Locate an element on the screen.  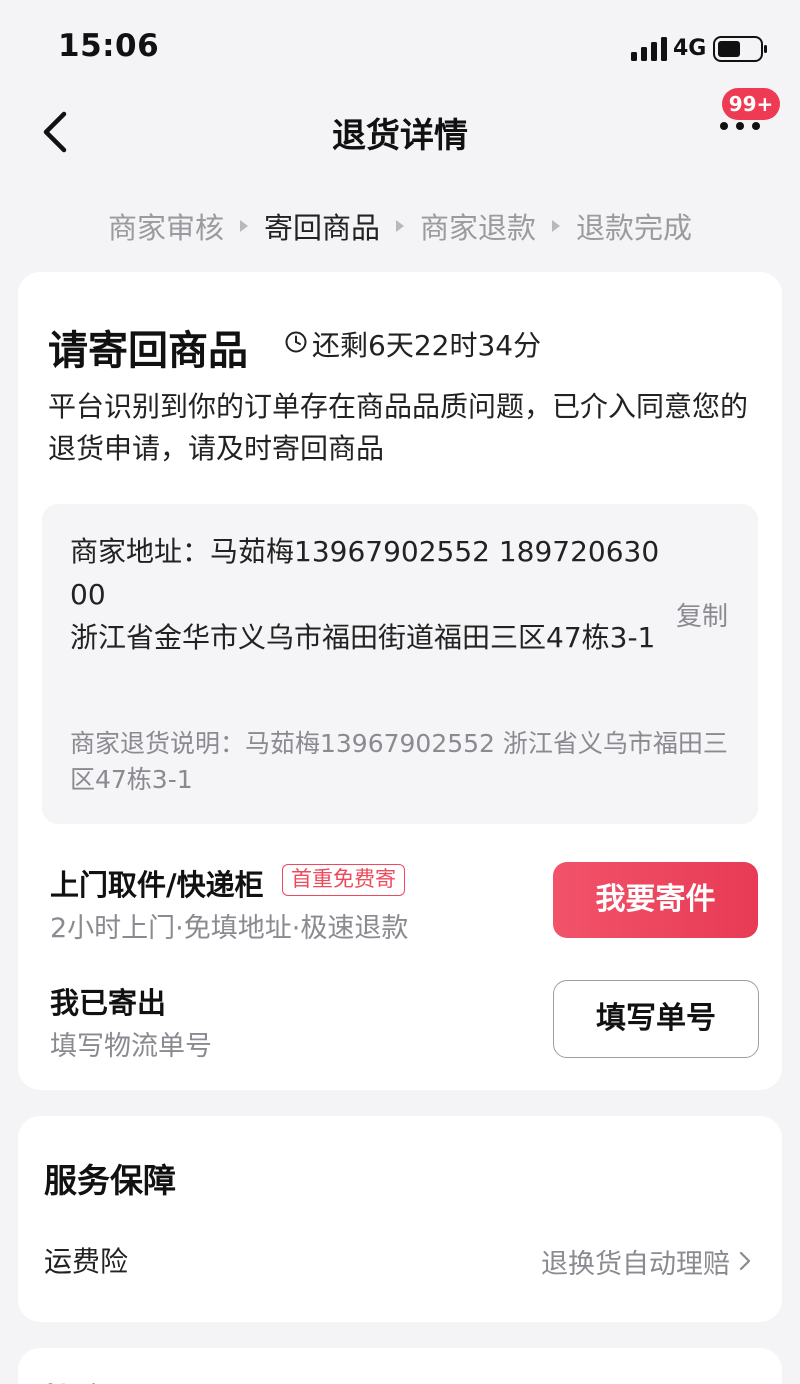
network-label: 4G is located at coordinates (690, 48).